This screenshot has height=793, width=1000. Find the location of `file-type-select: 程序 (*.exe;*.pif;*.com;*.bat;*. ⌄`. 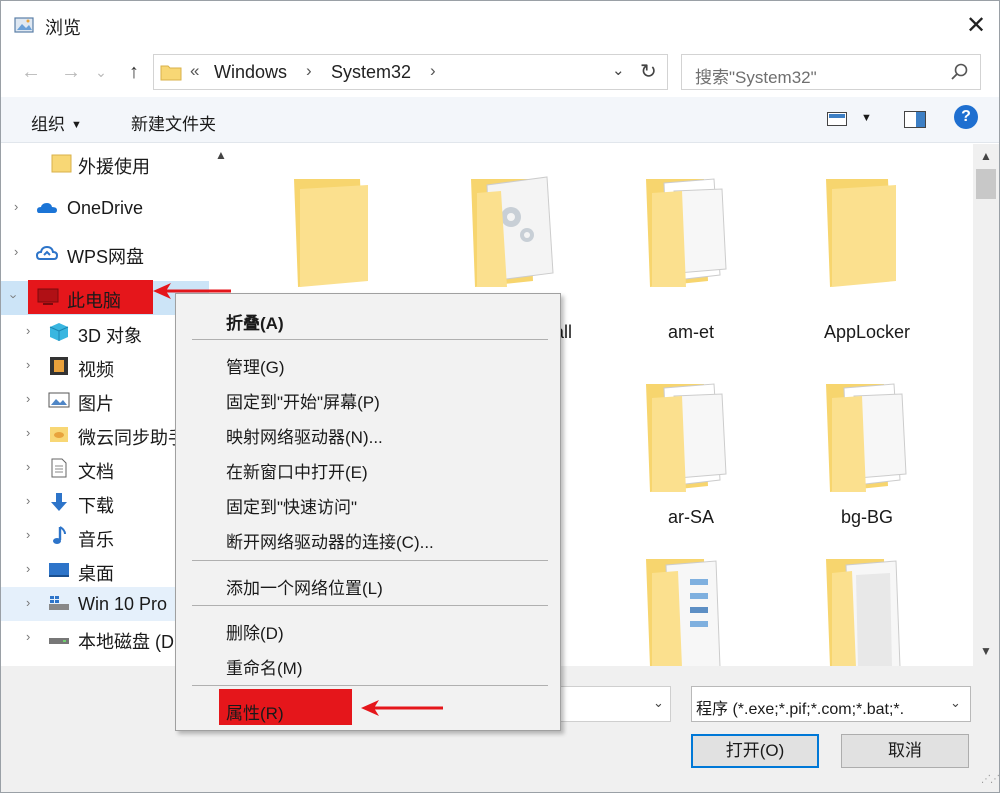

file-type-select: 程序 (*.exe;*.pif;*.com;*.bat;*. ⌄ is located at coordinates (831, 704).